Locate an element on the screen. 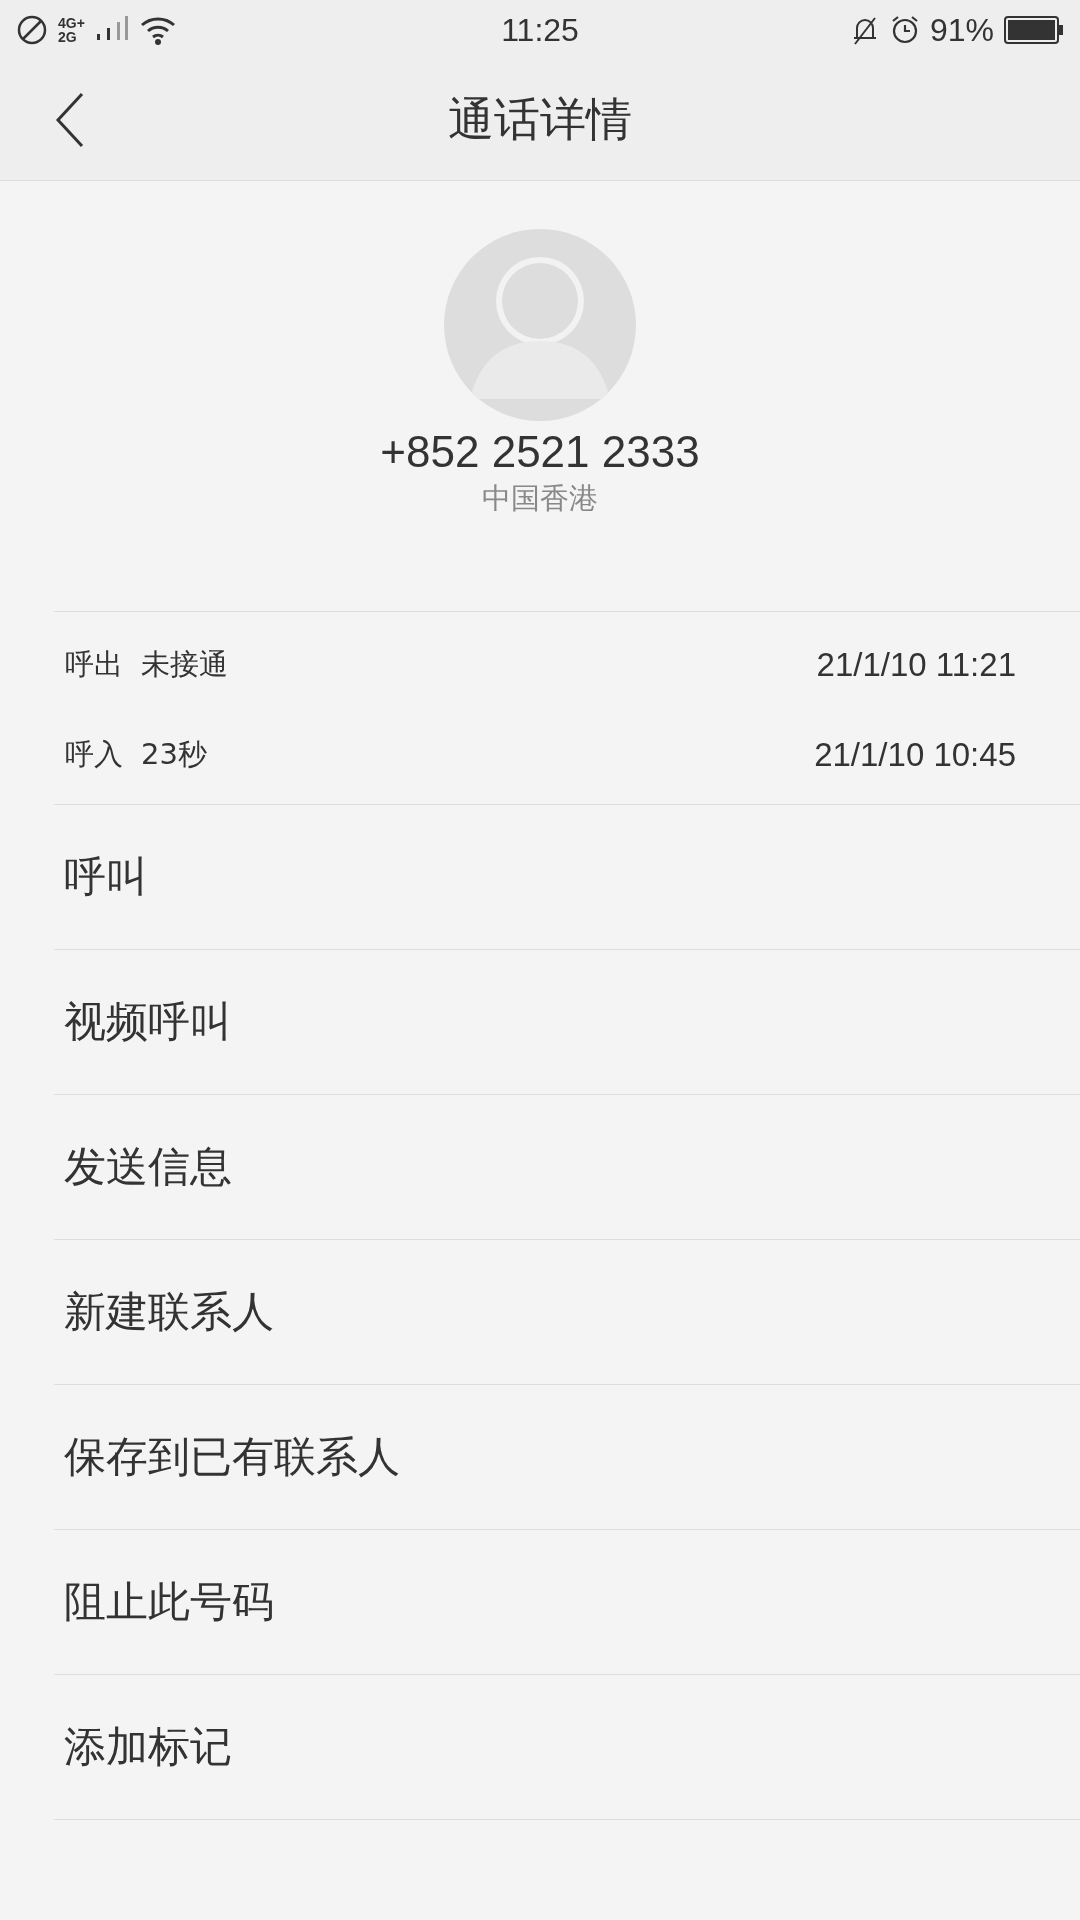  action-item: 发送信息 is located at coordinates (567, 1167).